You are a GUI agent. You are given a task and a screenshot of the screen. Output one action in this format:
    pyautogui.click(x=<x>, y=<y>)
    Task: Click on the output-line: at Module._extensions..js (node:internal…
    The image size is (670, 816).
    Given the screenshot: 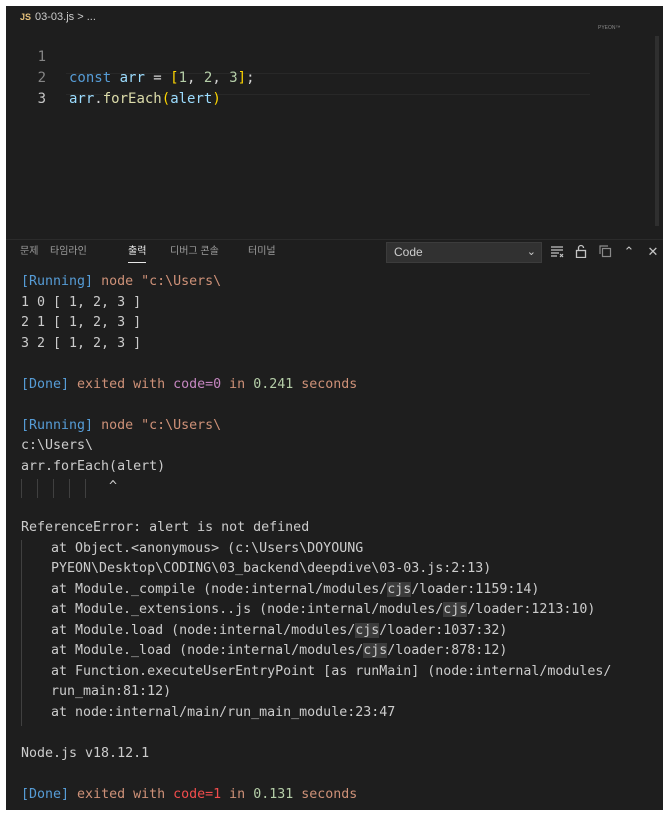 What is the action you would take?
    pyautogui.click(x=323, y=609)
    